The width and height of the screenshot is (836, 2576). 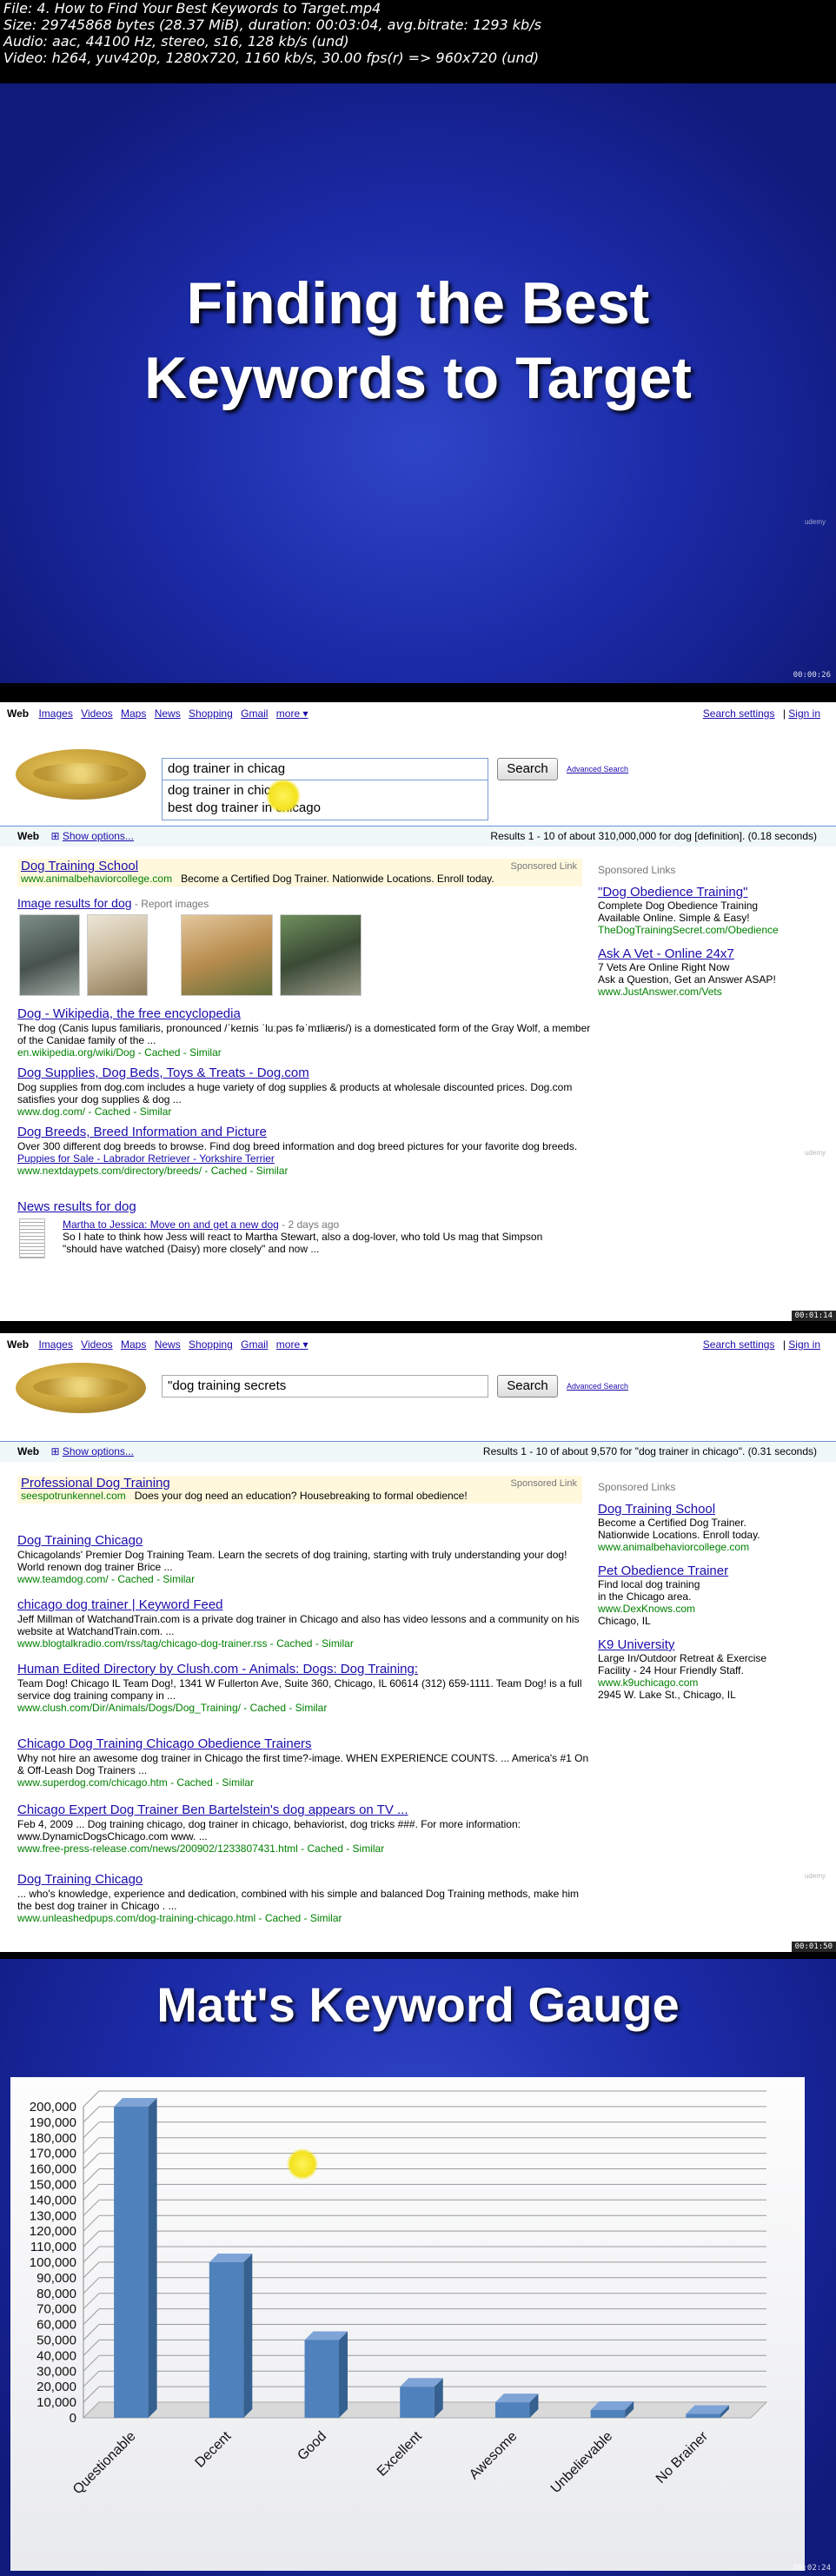 What do you see at coordinates (304, 1605) in the screenshot?
I see `result-title: chicago dog trainer | Keyword Feed` at bounding box center [304, 1605].